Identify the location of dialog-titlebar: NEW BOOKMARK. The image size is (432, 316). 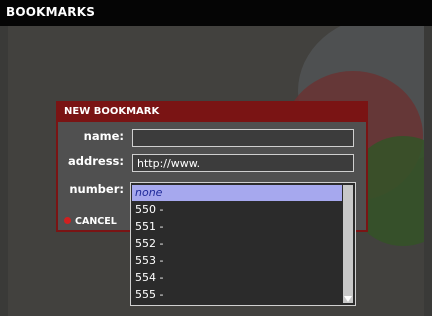
(212, 112).